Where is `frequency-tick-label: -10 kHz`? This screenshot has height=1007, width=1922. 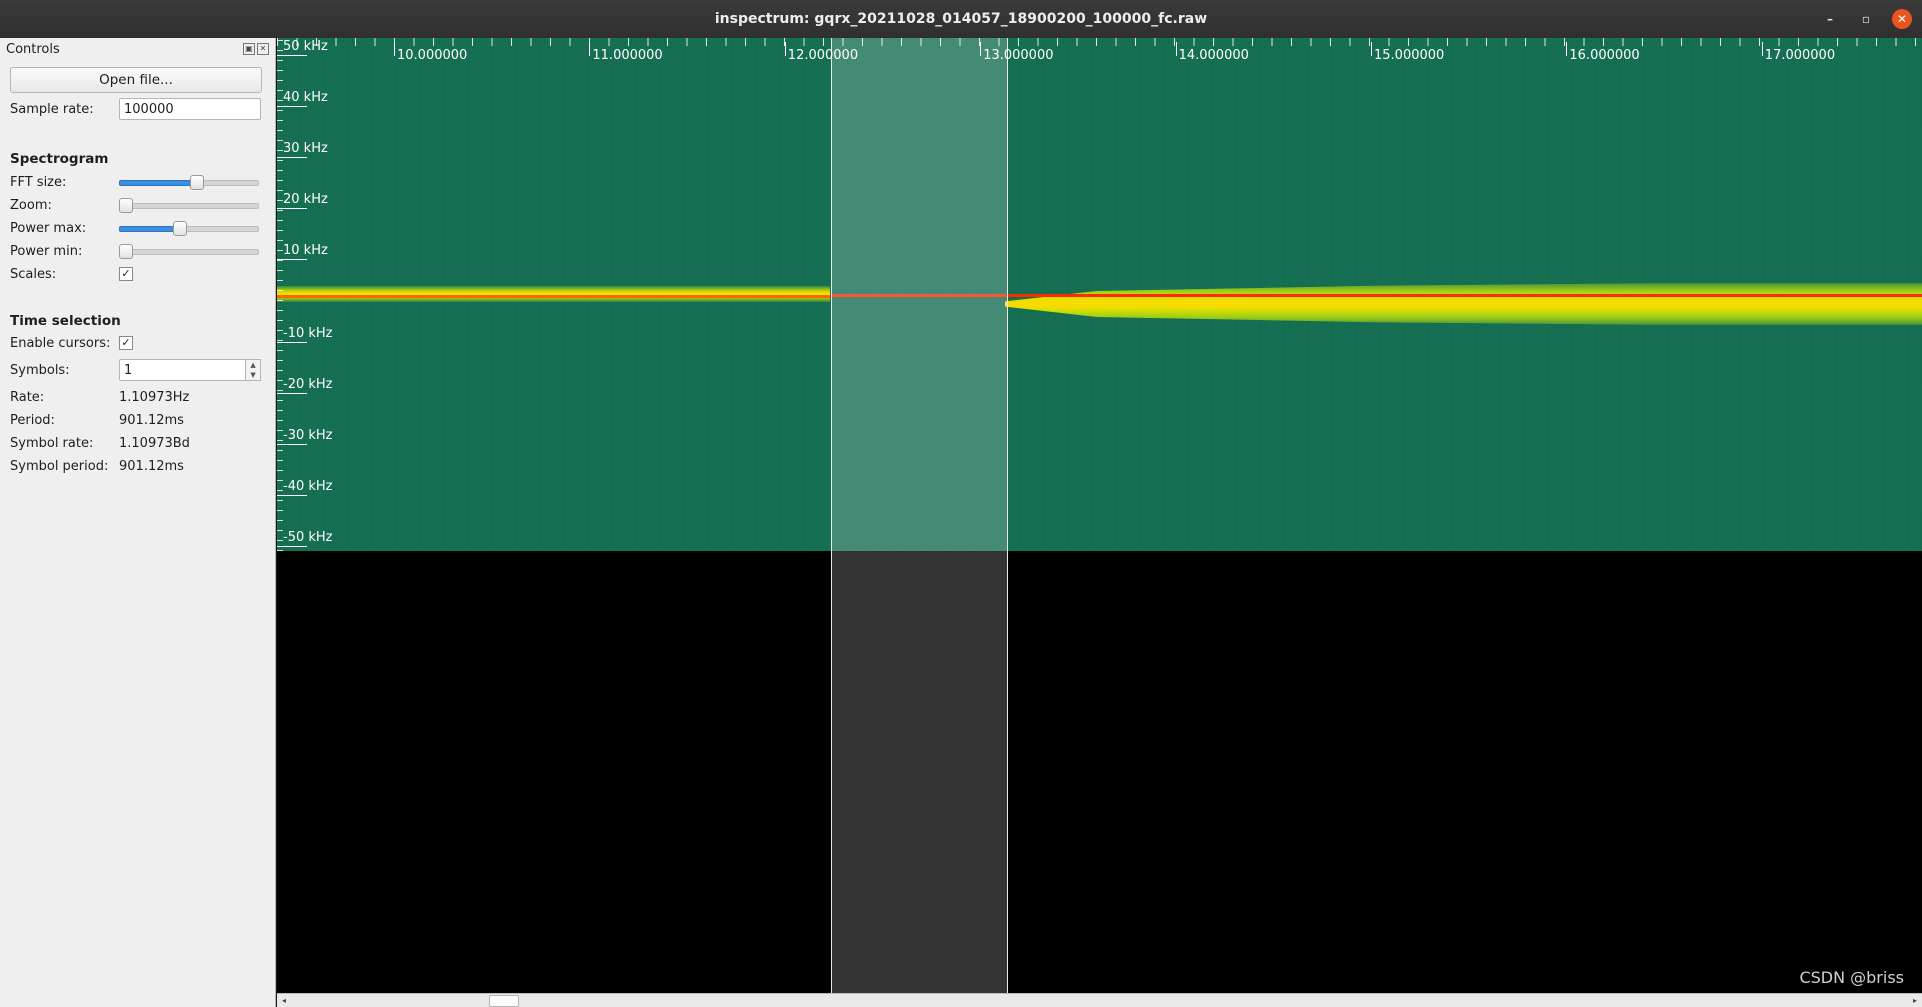
frequency-tick-label: -10 kHz is located at coordinates (308, 333).